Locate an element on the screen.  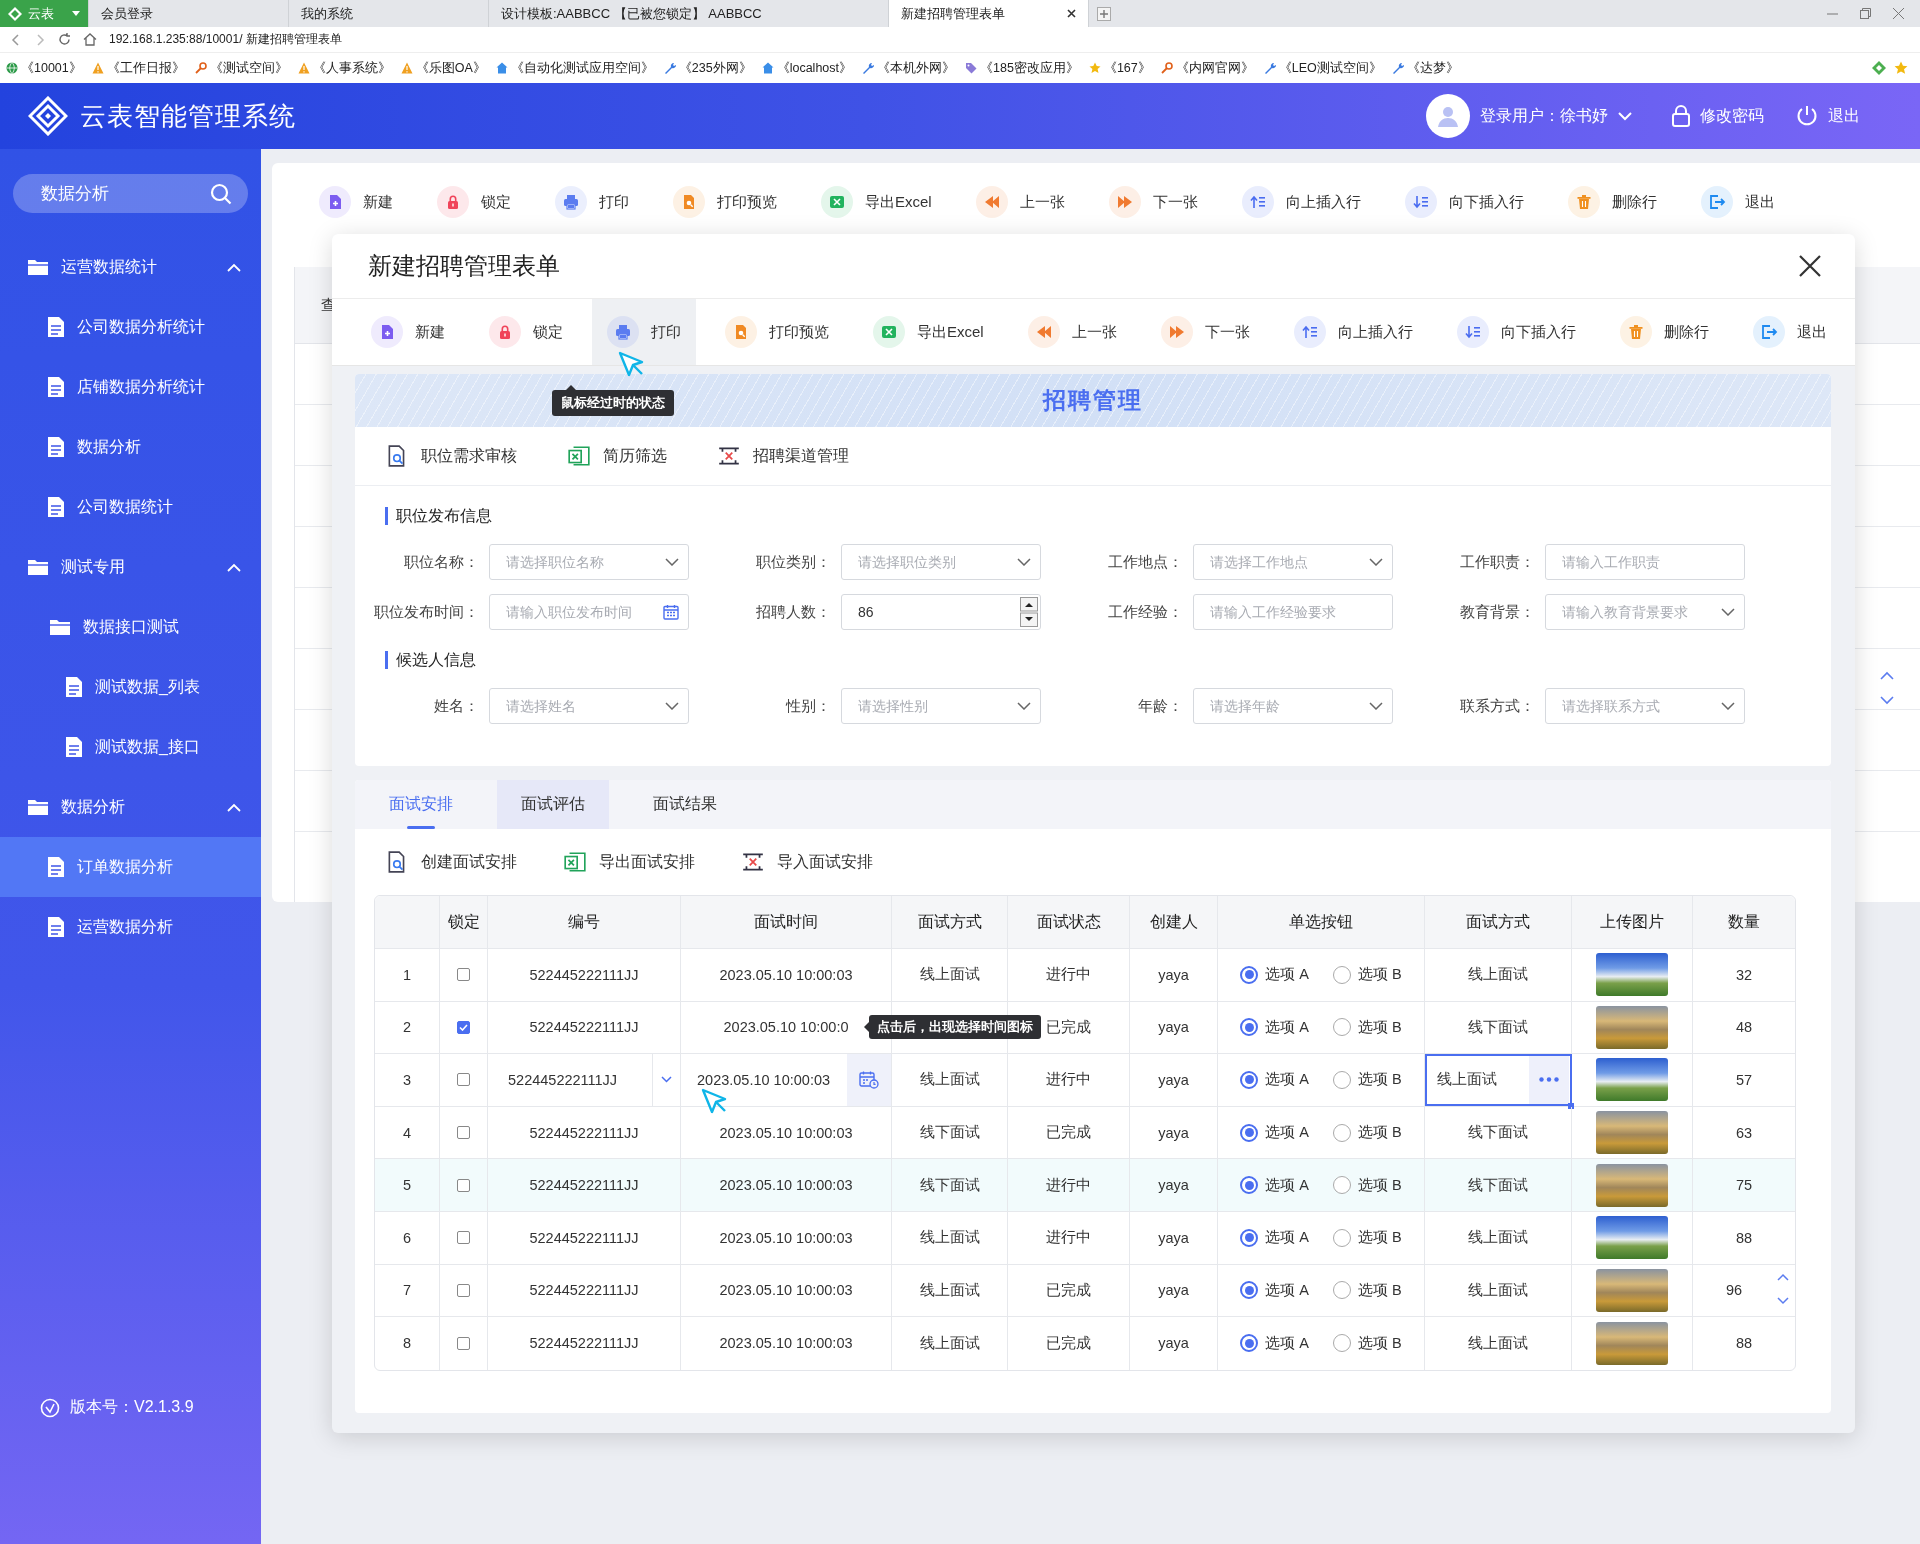
select-field: 请选择工作地点 is located at coordinates (1293, 562).